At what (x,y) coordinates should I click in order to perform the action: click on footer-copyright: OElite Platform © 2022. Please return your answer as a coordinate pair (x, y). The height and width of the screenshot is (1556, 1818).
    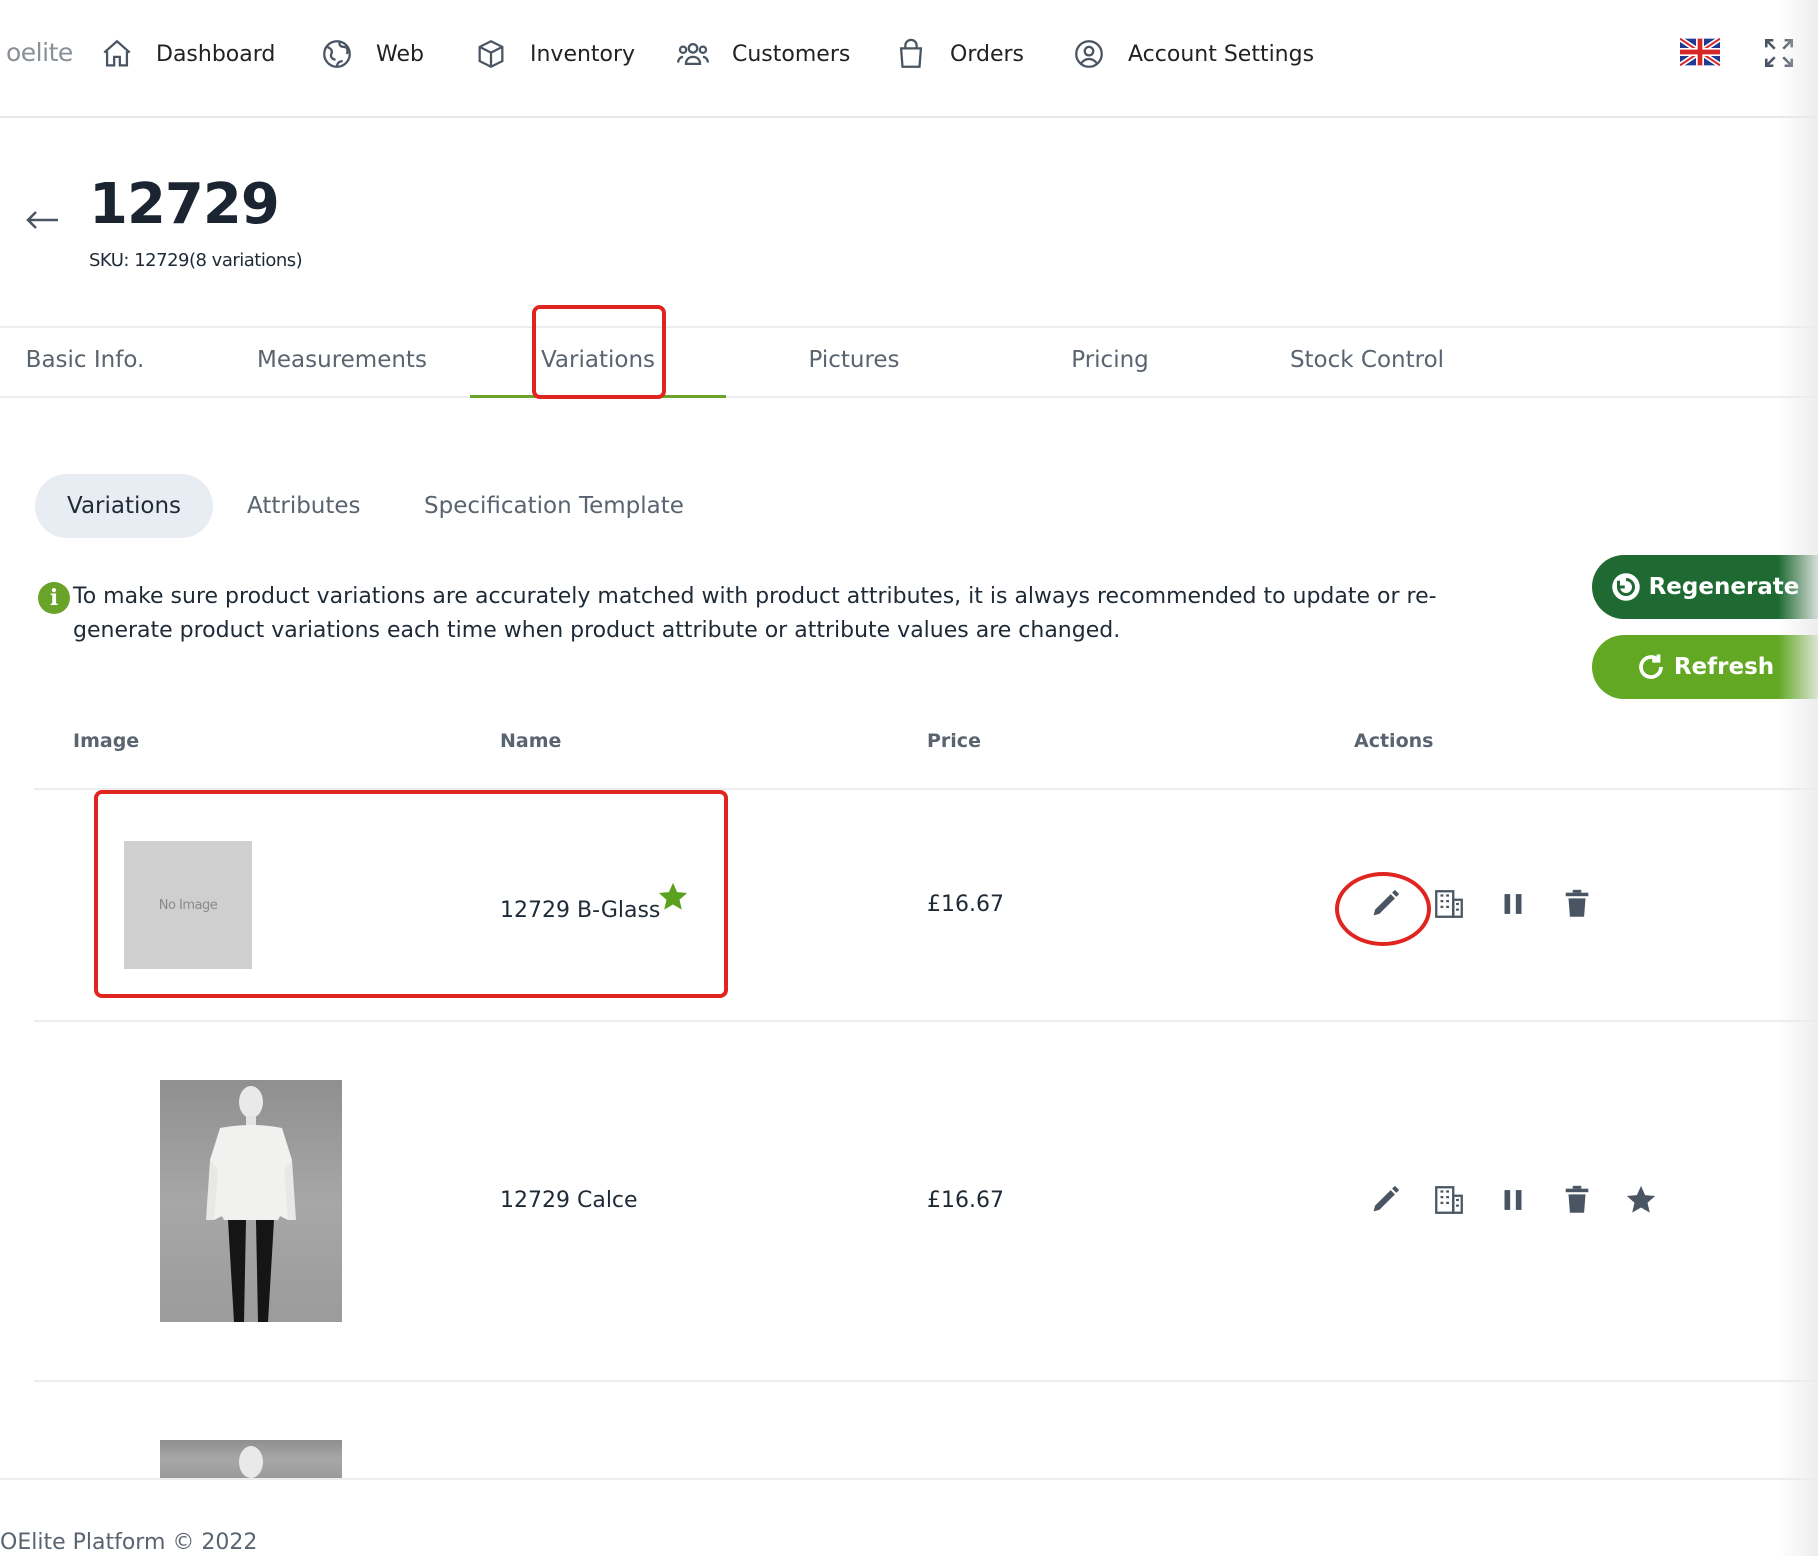
    Looking at the image, I should click on (129, 1542).